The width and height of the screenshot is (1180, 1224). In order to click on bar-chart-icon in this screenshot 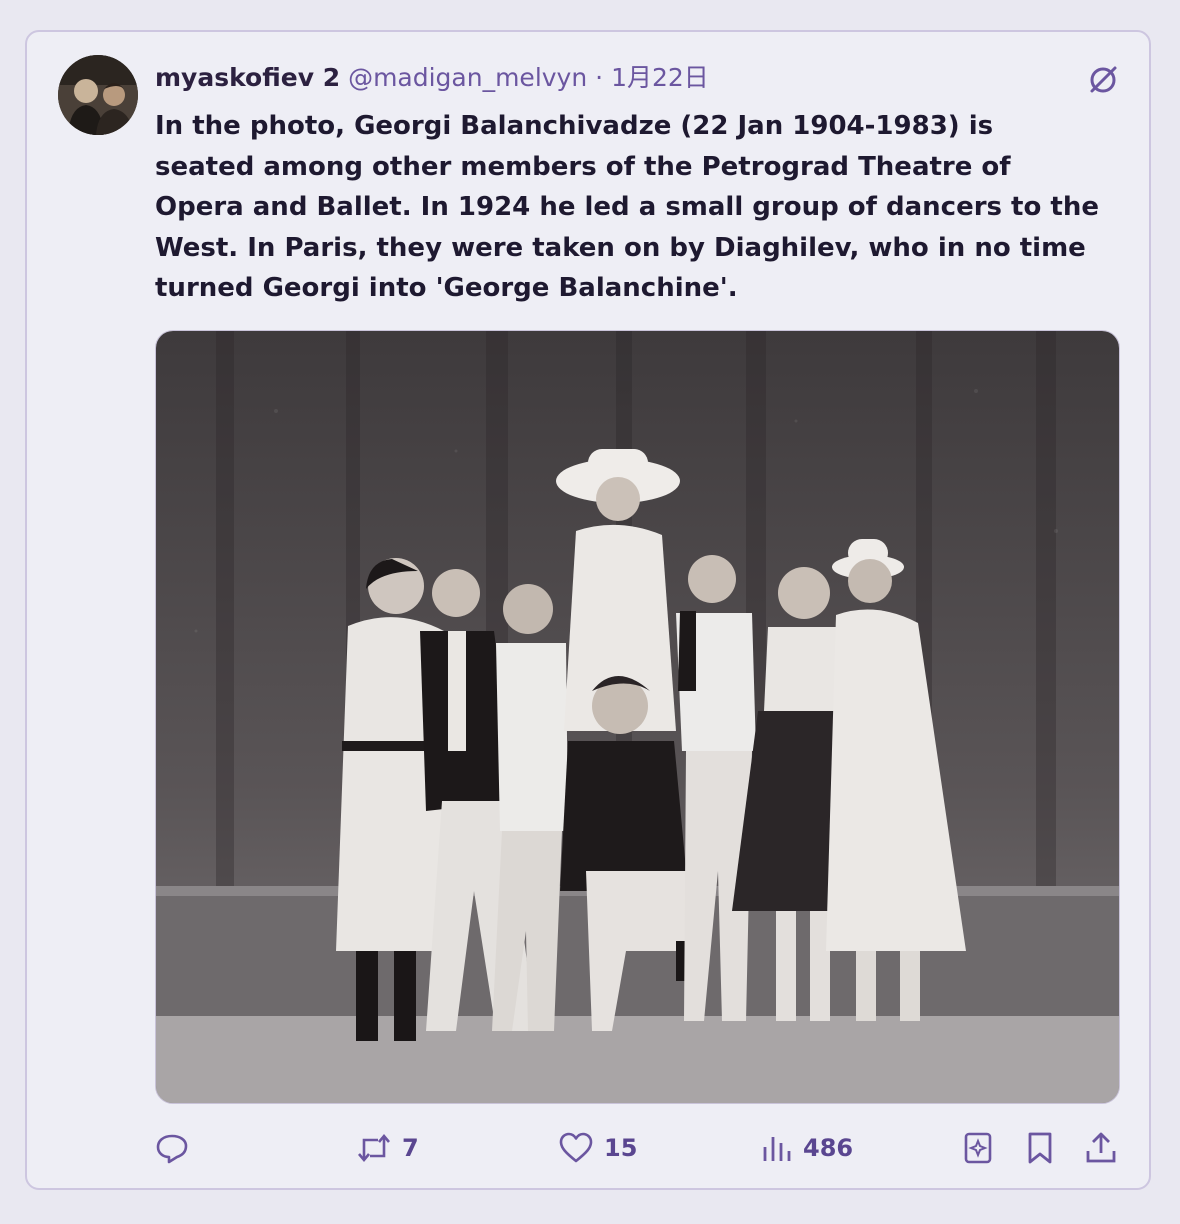, I will do `click(777, 1149)`.